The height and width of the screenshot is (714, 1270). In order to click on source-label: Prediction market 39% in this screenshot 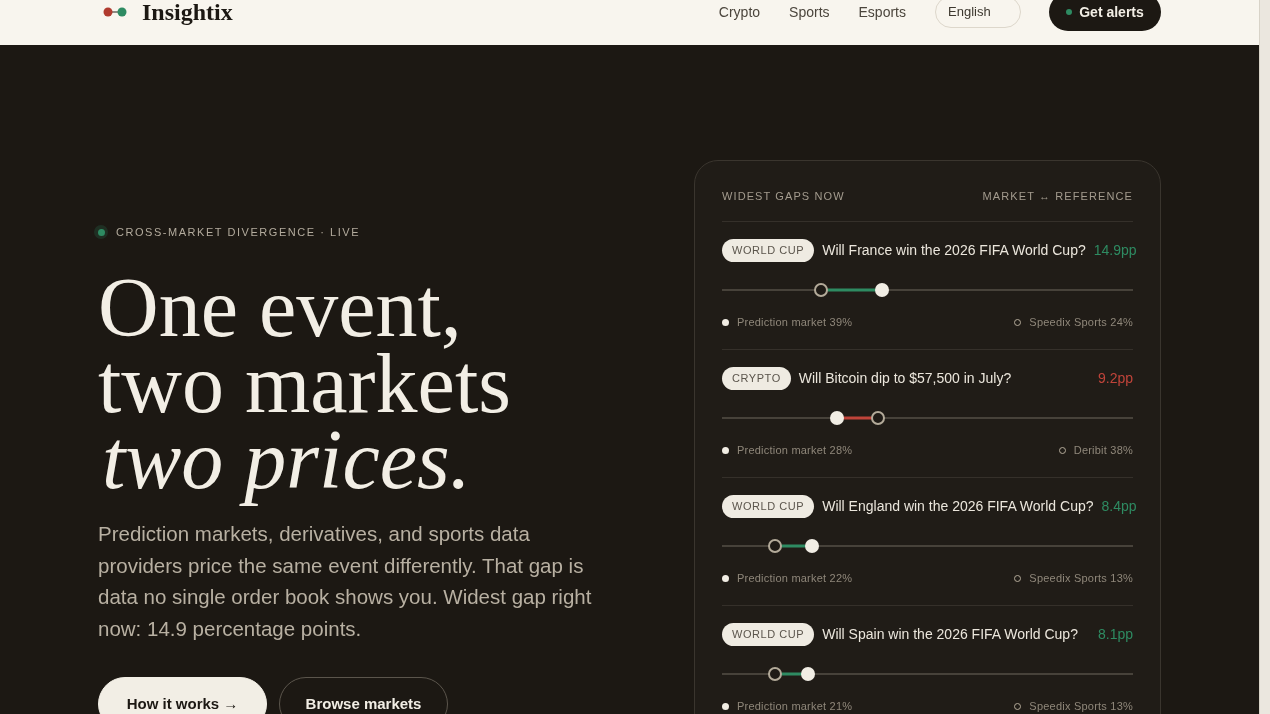, I will do `click(795, 322)`.